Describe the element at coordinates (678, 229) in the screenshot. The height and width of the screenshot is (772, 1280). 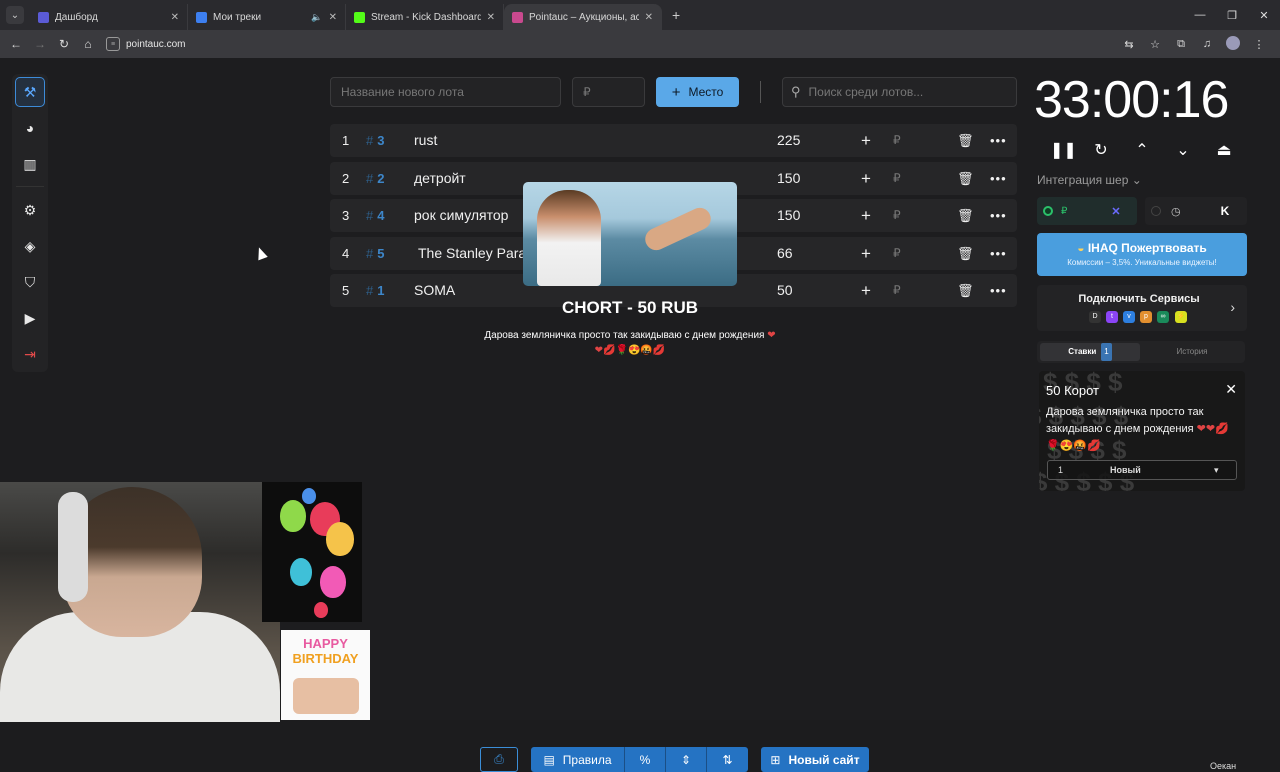
I see `alert-arm-figure` at that location.